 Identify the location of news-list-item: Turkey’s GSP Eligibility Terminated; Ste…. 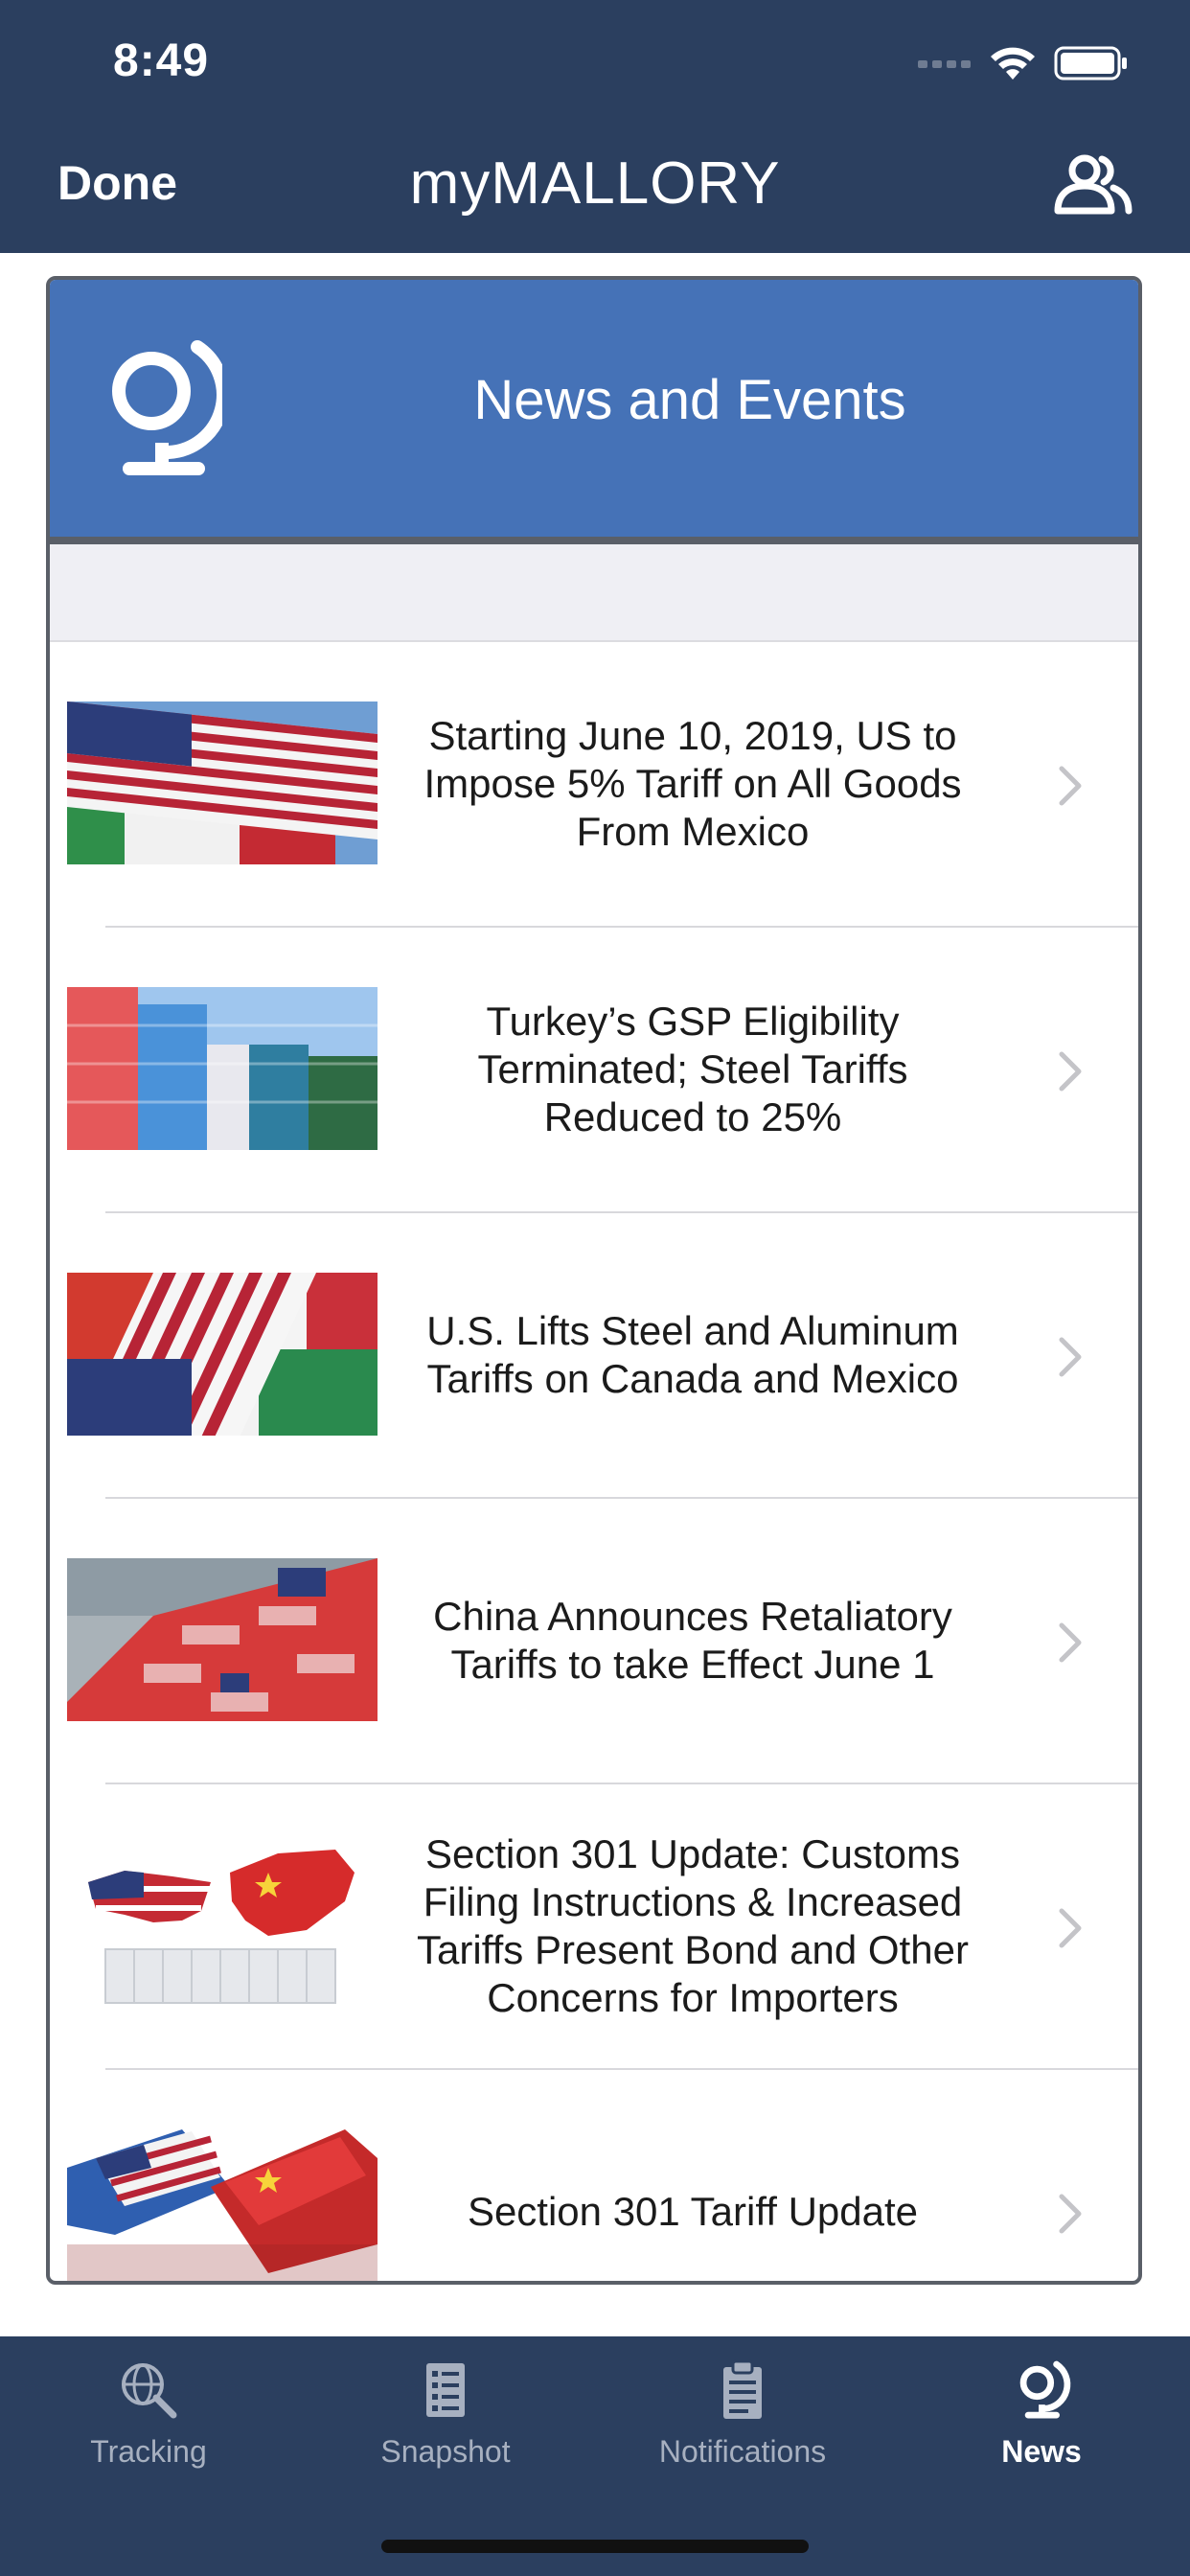
(594, 1070).